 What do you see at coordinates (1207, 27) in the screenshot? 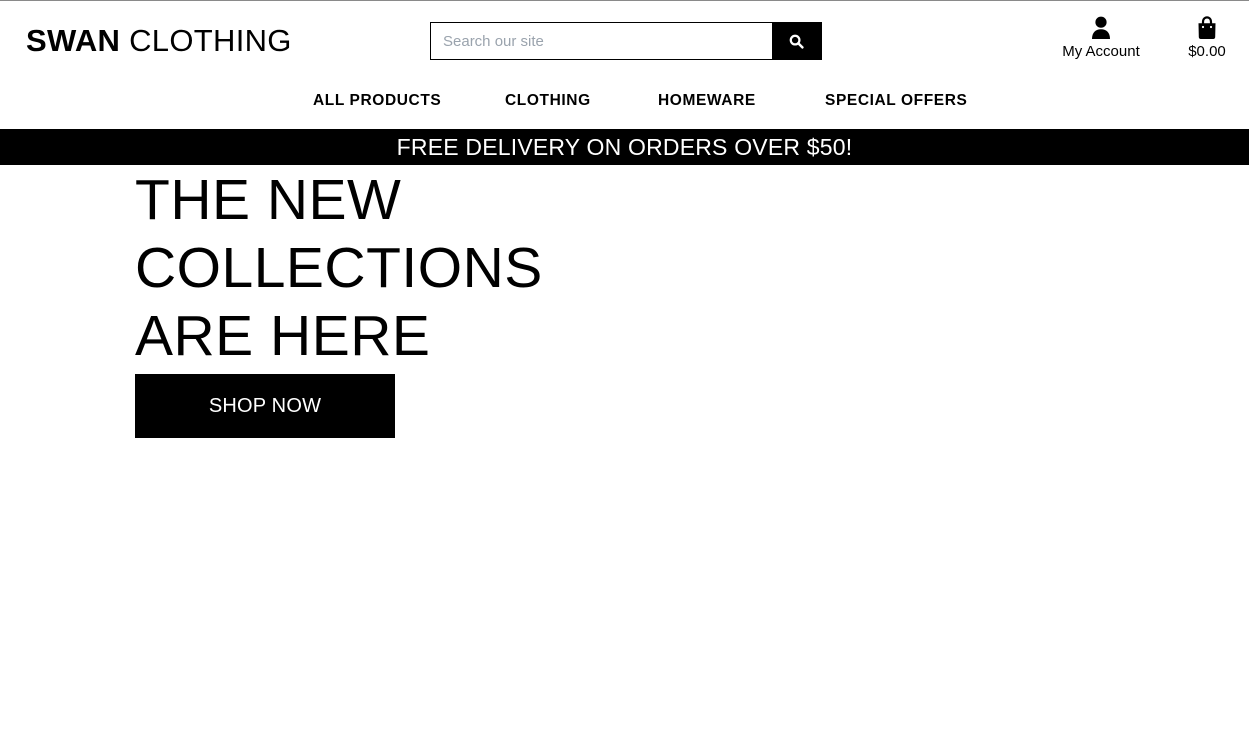
I see `shopping-bag-icon` at bounding box center [1207, 27].